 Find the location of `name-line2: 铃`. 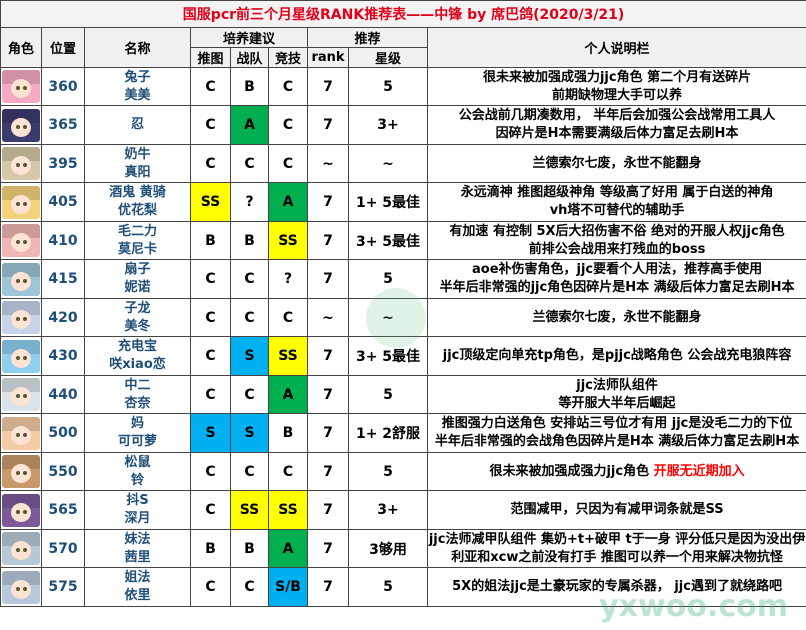

name-line2: 铃 is located at coordinates (137, 480).